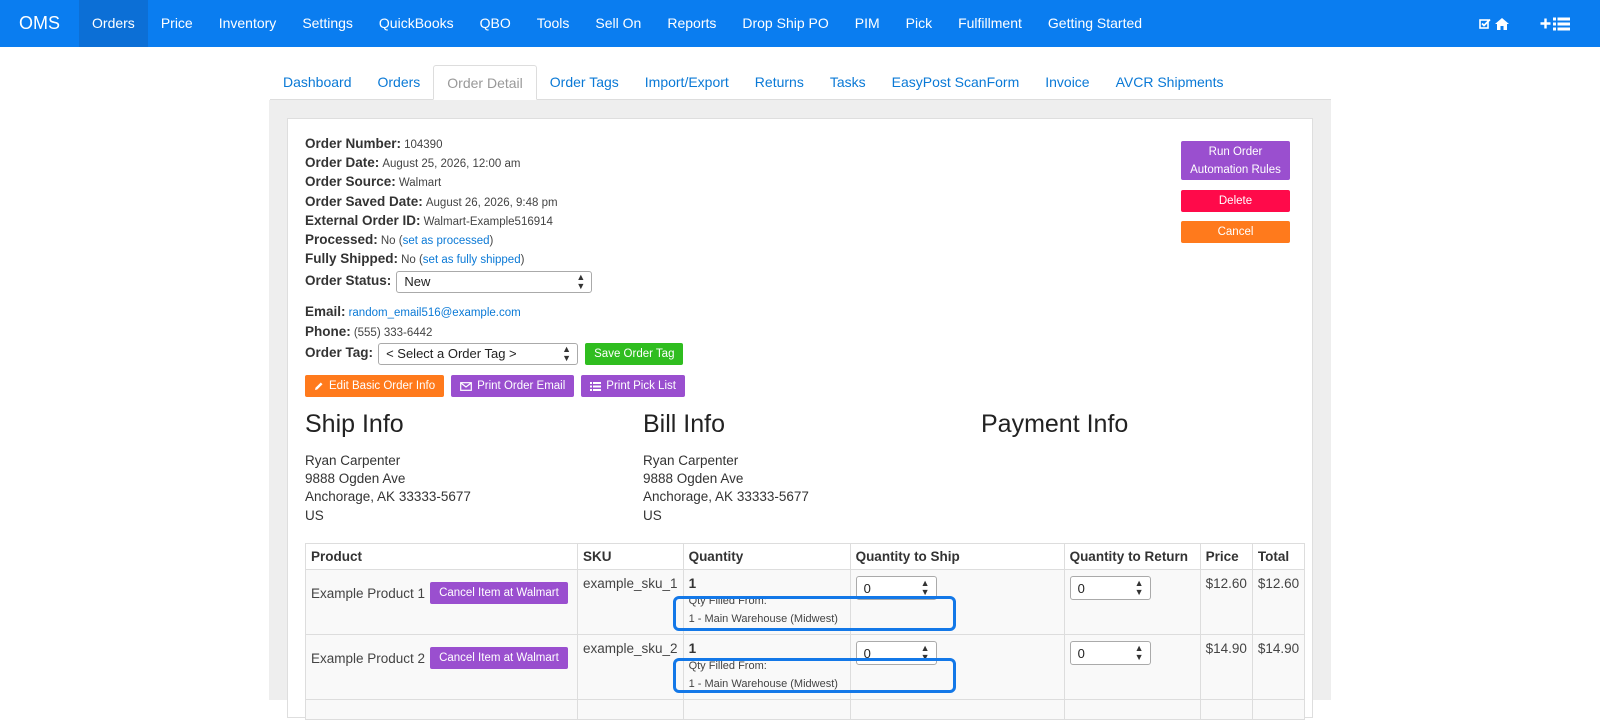 The width and height of the screenshot is (1600, 720). What do you see at coordinates (382, 386) in the screenshot?
I see `edit-basic-info-label: Edit Basic Order Info` at bounding box center [382, 386].